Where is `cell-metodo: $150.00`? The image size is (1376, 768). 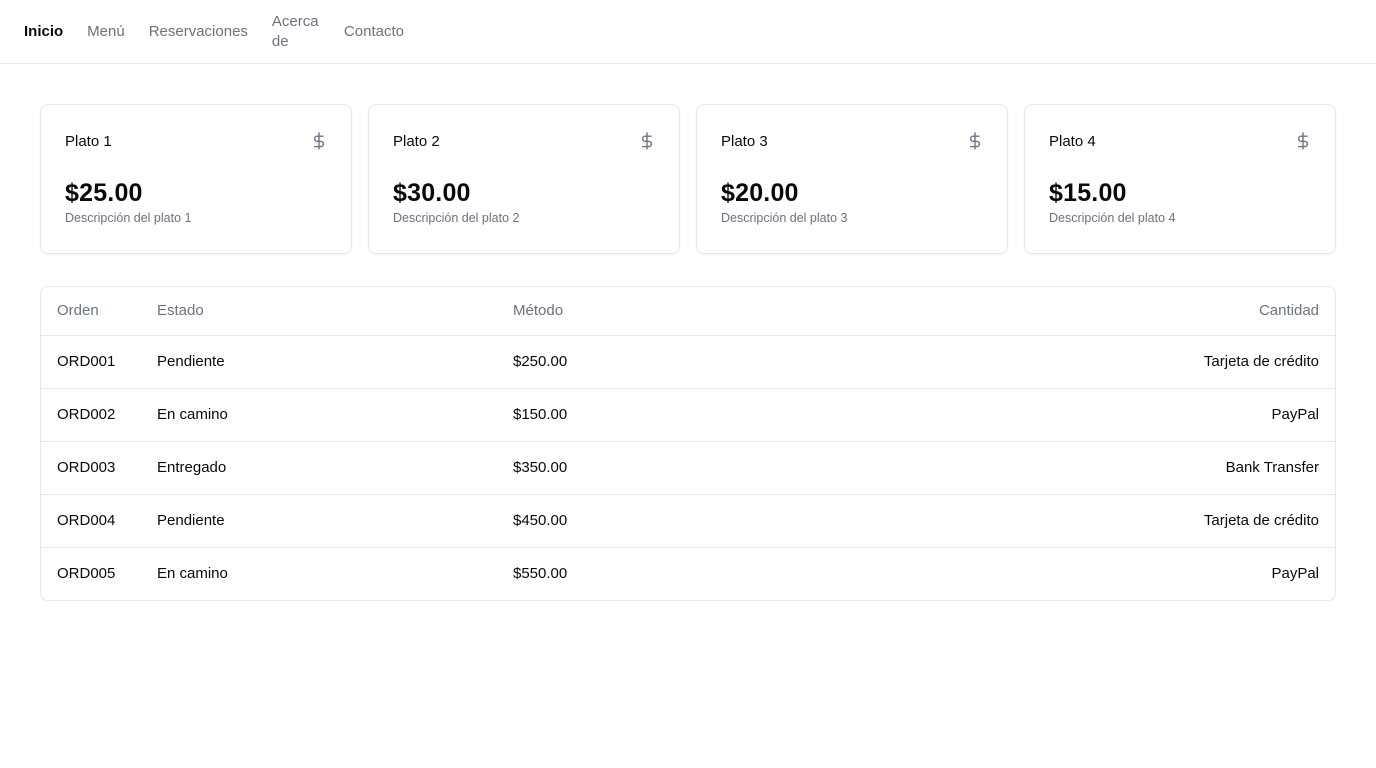
cell-metodo: $150.00 is located at coordinates (647, 415).